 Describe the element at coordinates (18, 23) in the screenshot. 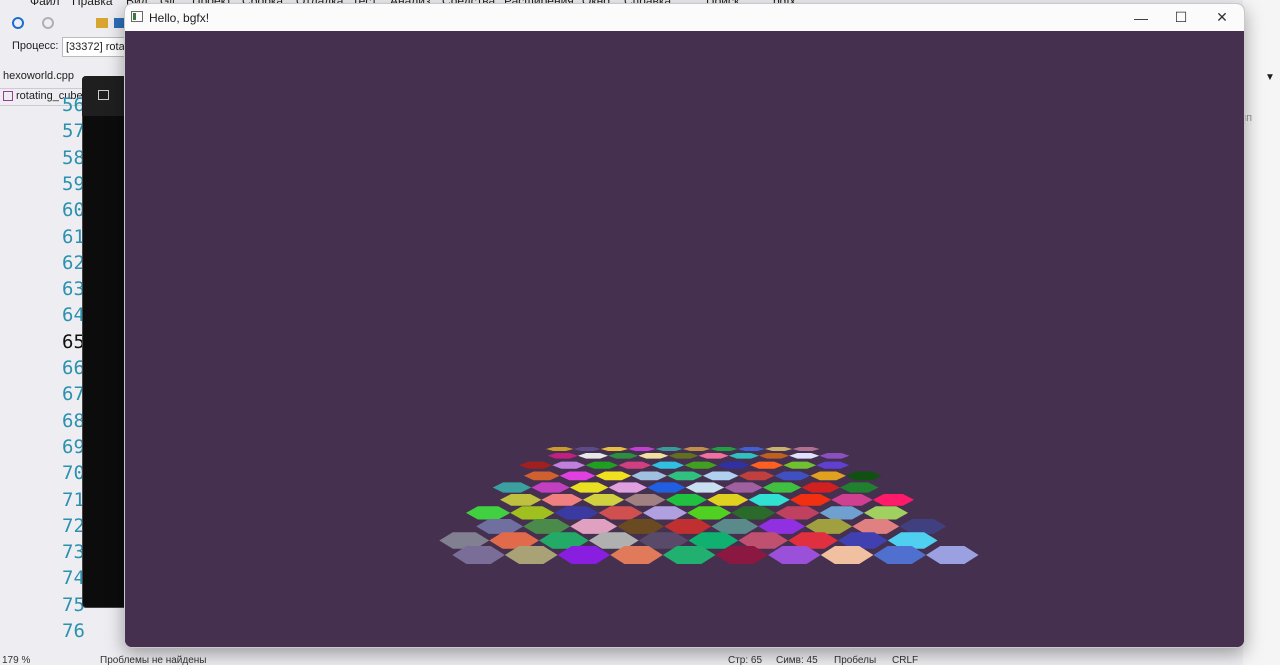

I see `back-icon` at that location.